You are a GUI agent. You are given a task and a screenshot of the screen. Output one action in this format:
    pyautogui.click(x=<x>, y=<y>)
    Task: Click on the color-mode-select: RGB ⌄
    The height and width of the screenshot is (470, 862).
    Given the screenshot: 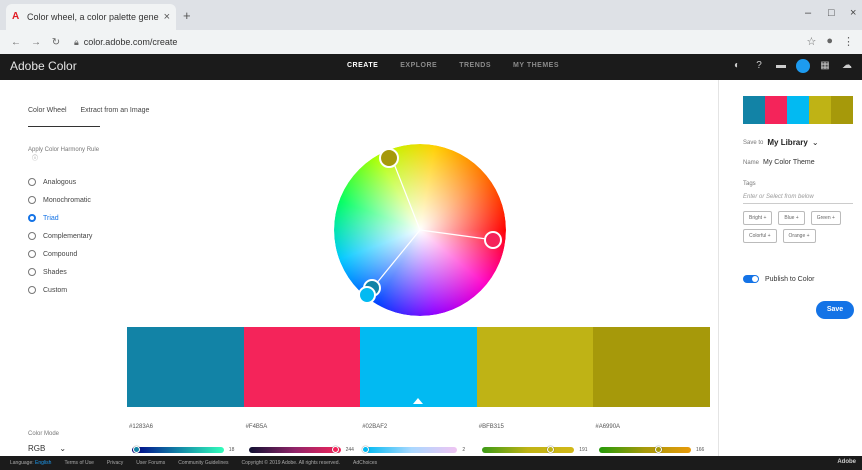 What is the action you would take?
    pyautogui.click(x=47, y=448)
    